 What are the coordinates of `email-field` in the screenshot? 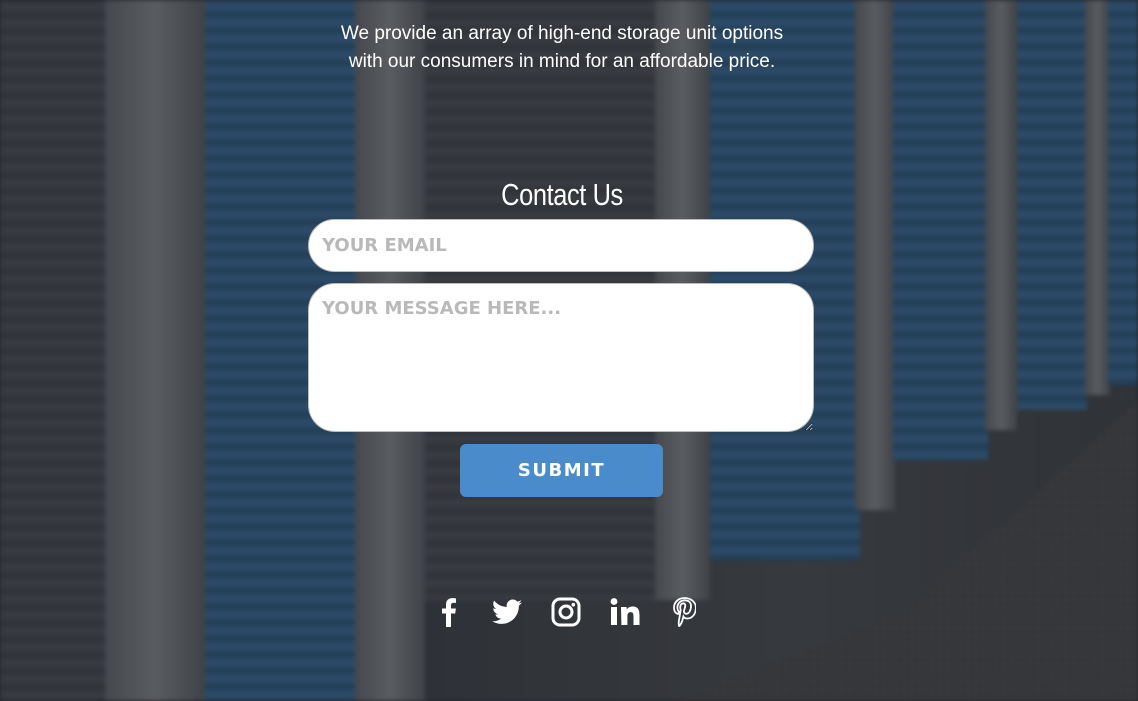 It's located at (561, 245).